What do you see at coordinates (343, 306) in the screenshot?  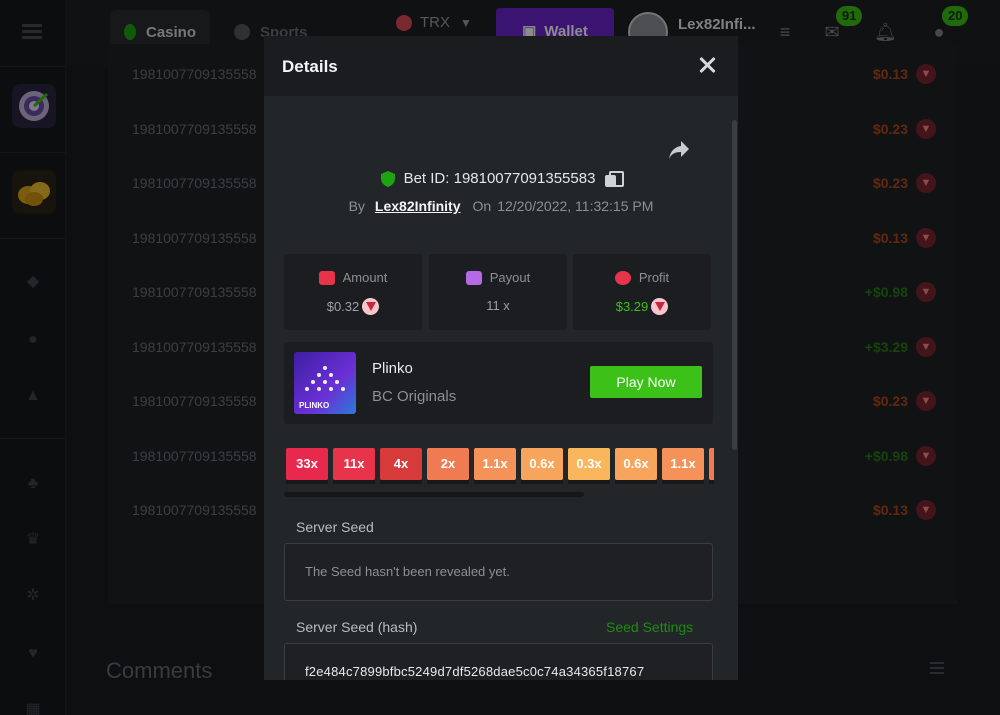 I see `amount-value: $0.32` at bounding box center [343, 306].